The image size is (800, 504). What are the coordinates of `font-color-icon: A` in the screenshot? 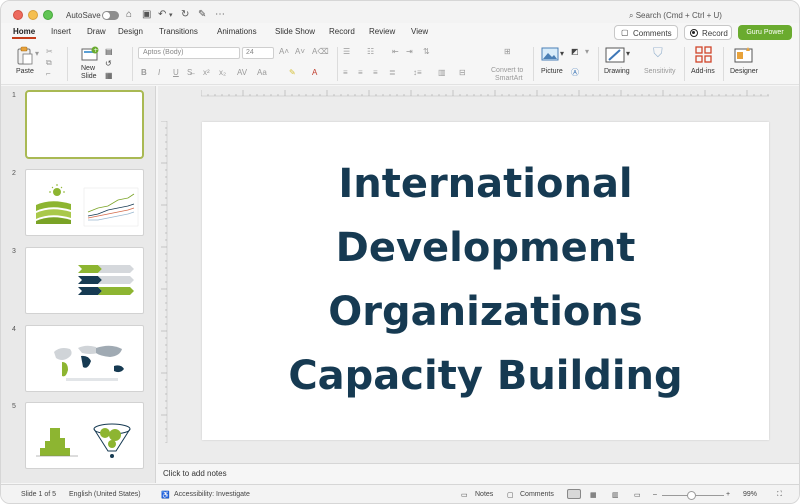 It's located at (314, 72).